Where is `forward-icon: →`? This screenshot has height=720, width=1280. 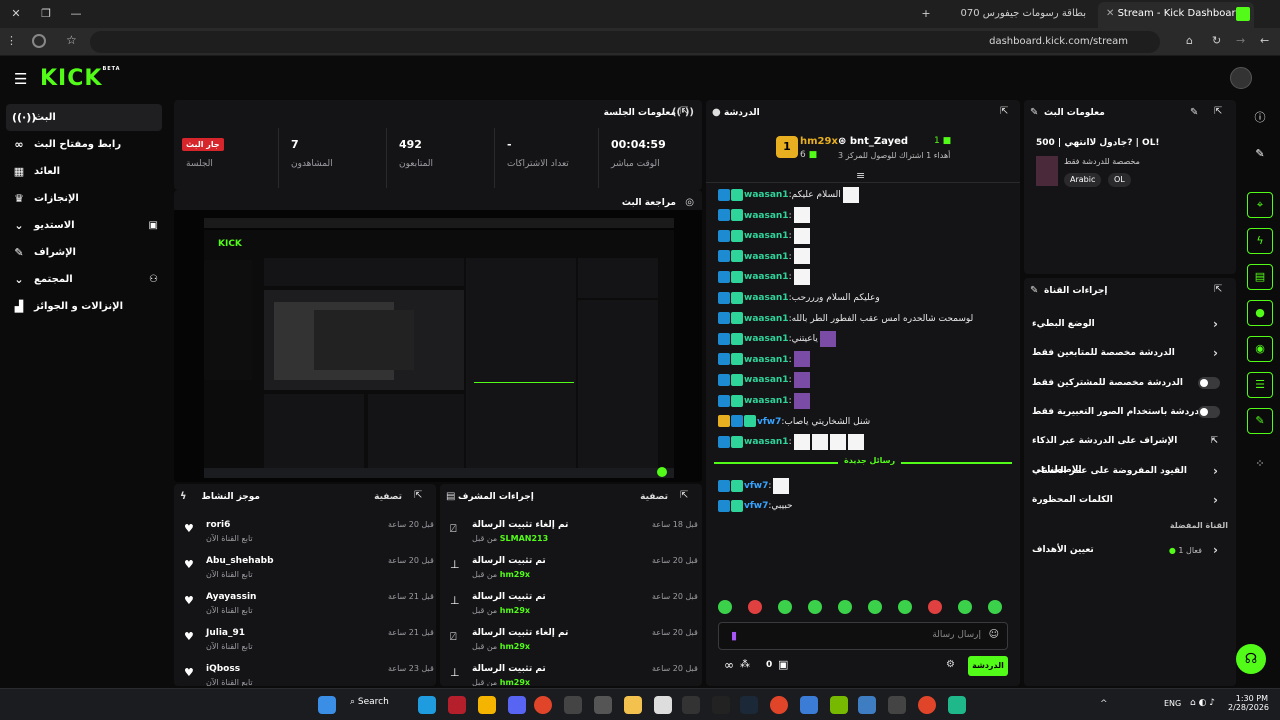 forward-icon: → is located at coordinates (1240, 40).